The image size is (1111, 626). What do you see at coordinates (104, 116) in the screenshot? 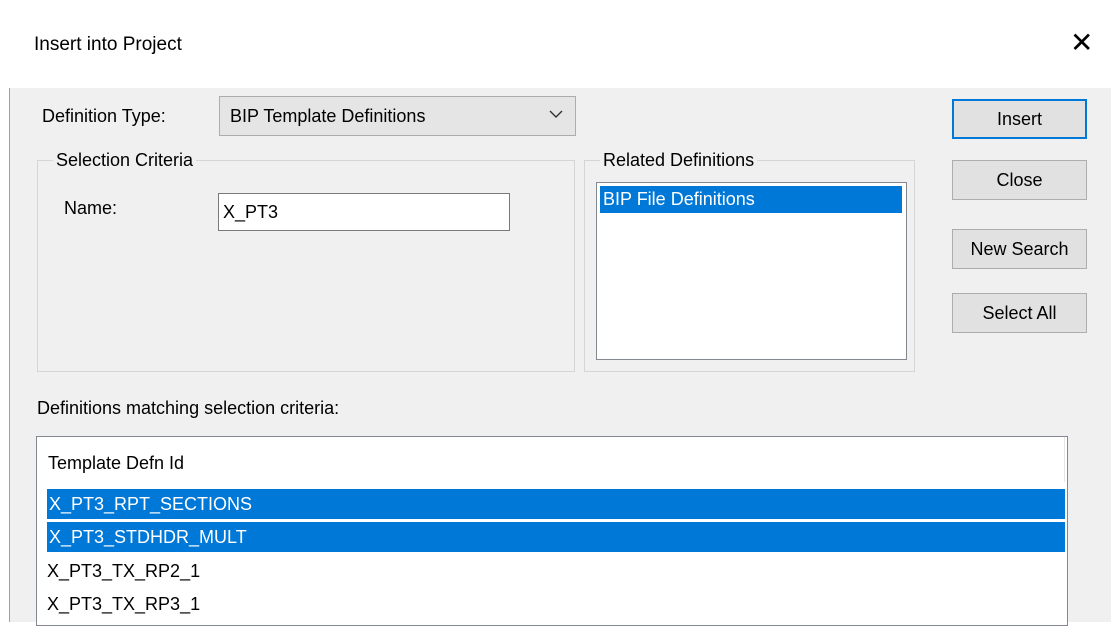
I see `definition-type-label: Definition Type:` at bounding box center [104, 116].